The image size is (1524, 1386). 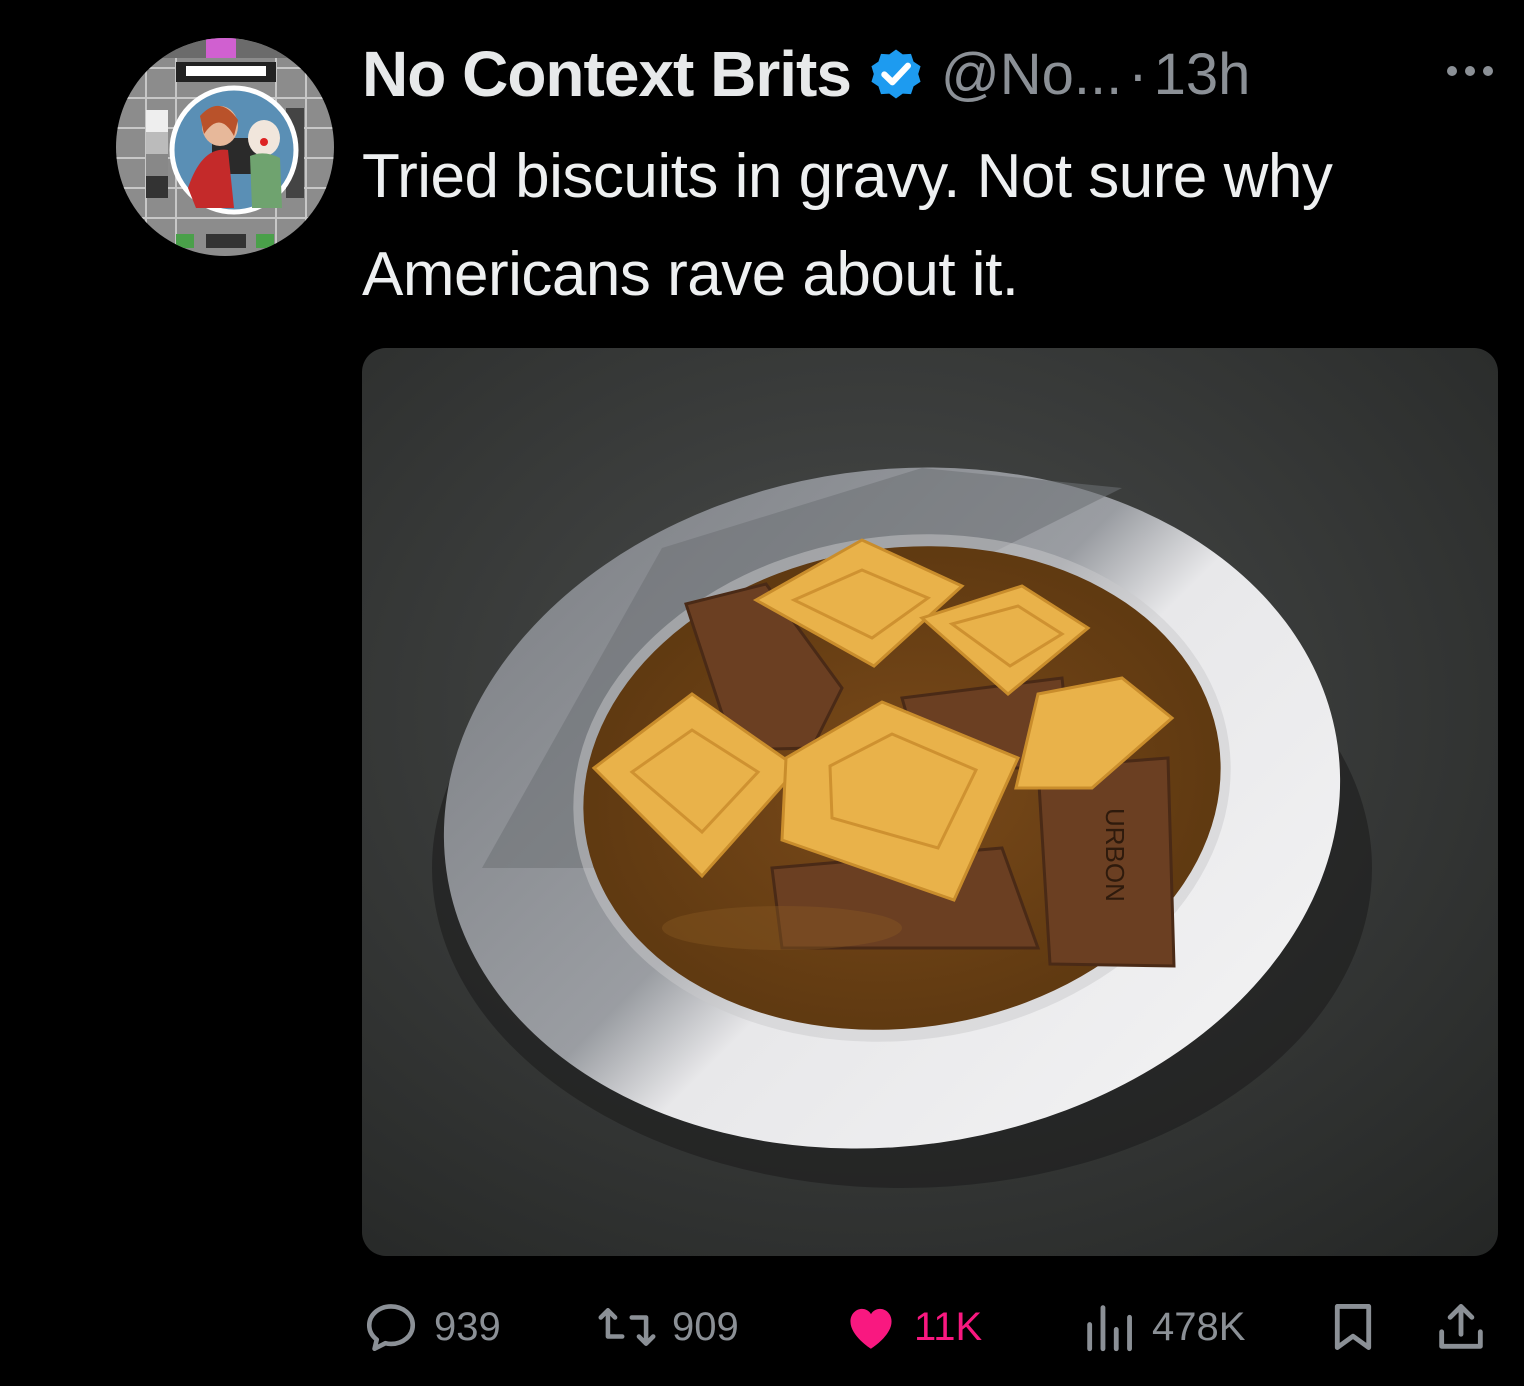 I want to click on timestamp: 13h, so click(x=1202, y=74).